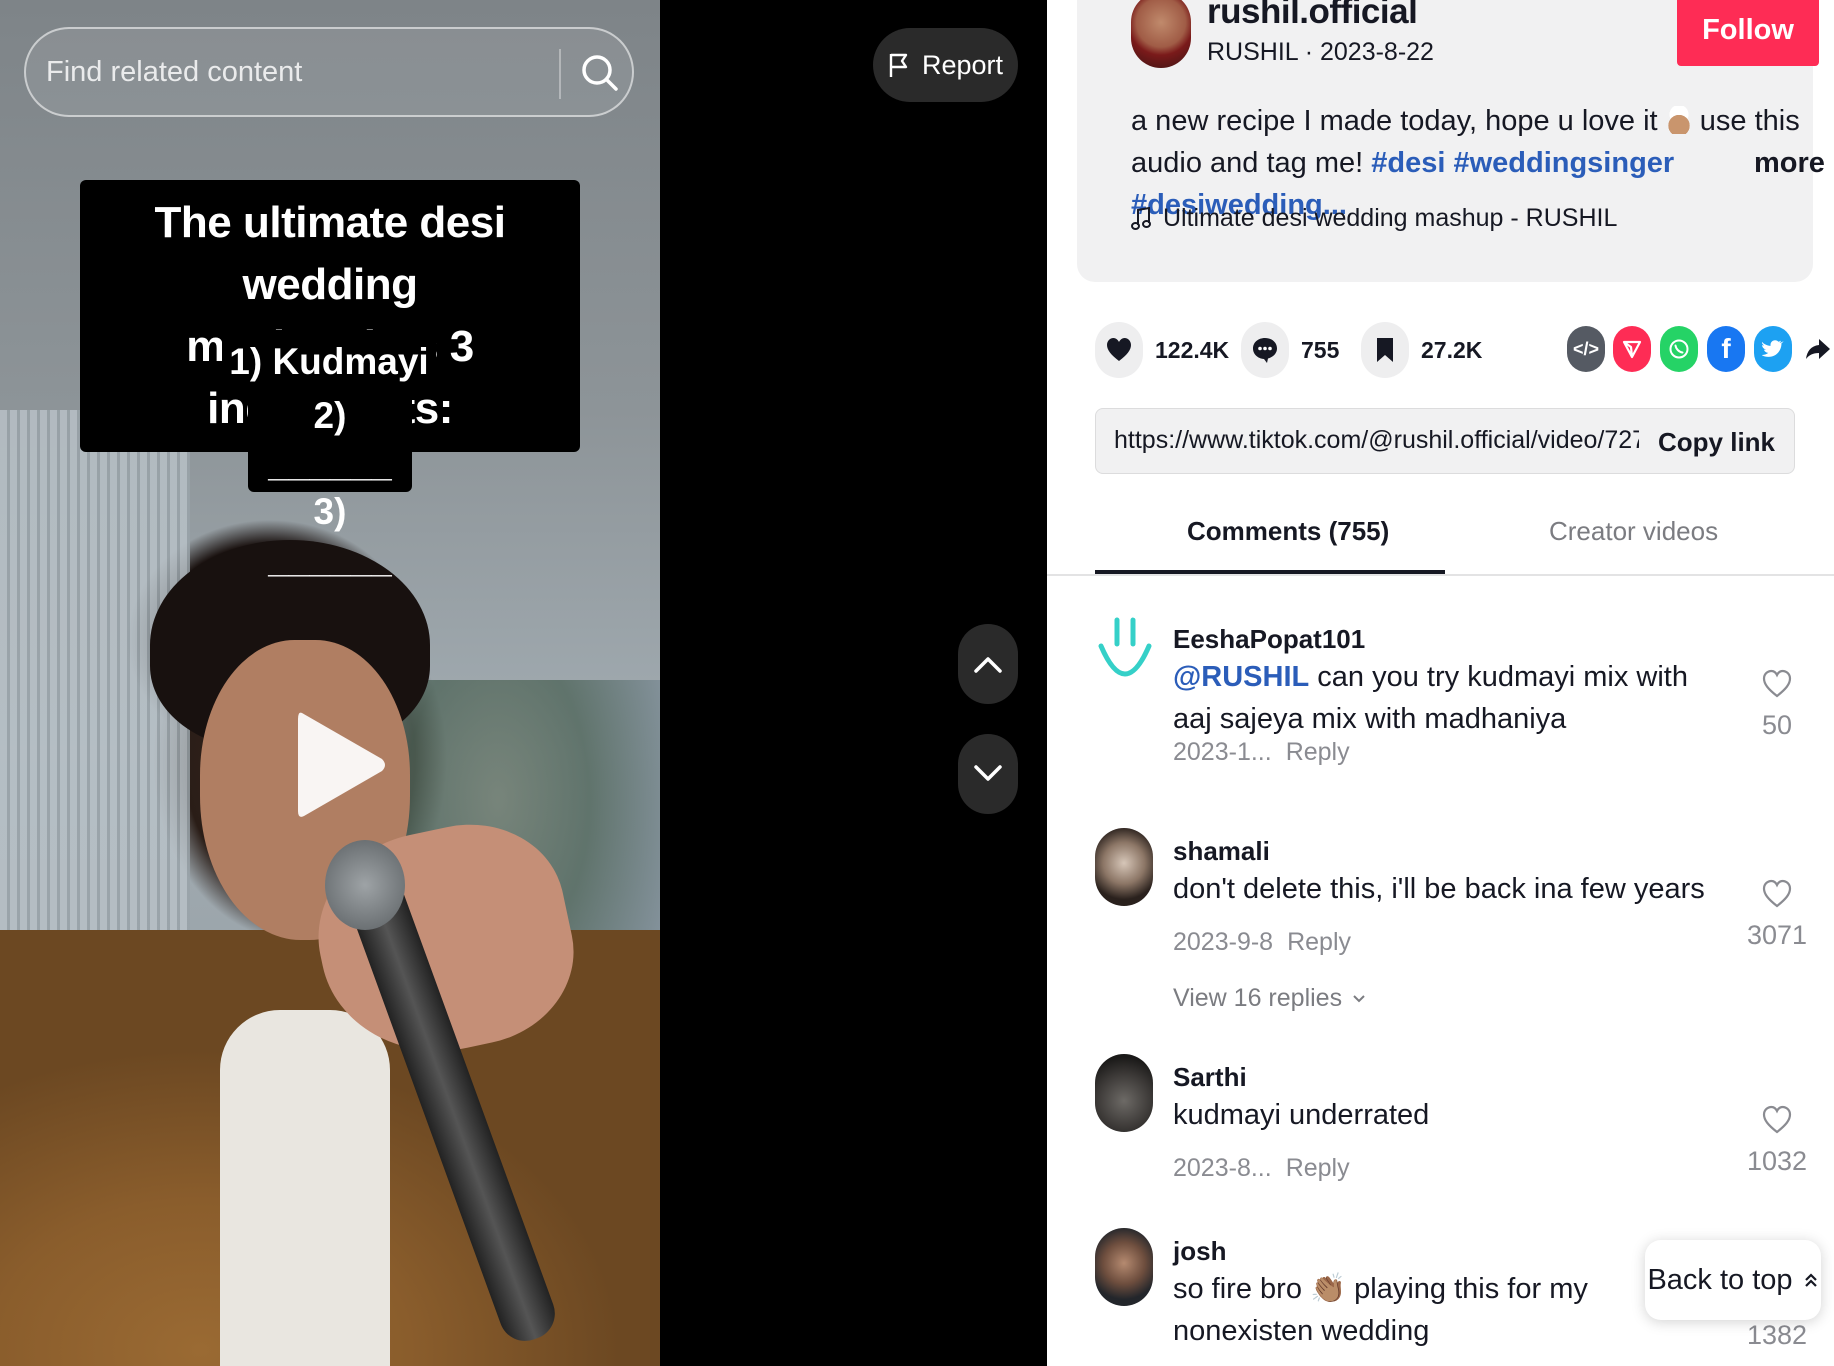 This screenshot has width=1834, height=1366. Describe the element at coordinates (898, 65) in the screenshot. I see `flag-icon` at that location.